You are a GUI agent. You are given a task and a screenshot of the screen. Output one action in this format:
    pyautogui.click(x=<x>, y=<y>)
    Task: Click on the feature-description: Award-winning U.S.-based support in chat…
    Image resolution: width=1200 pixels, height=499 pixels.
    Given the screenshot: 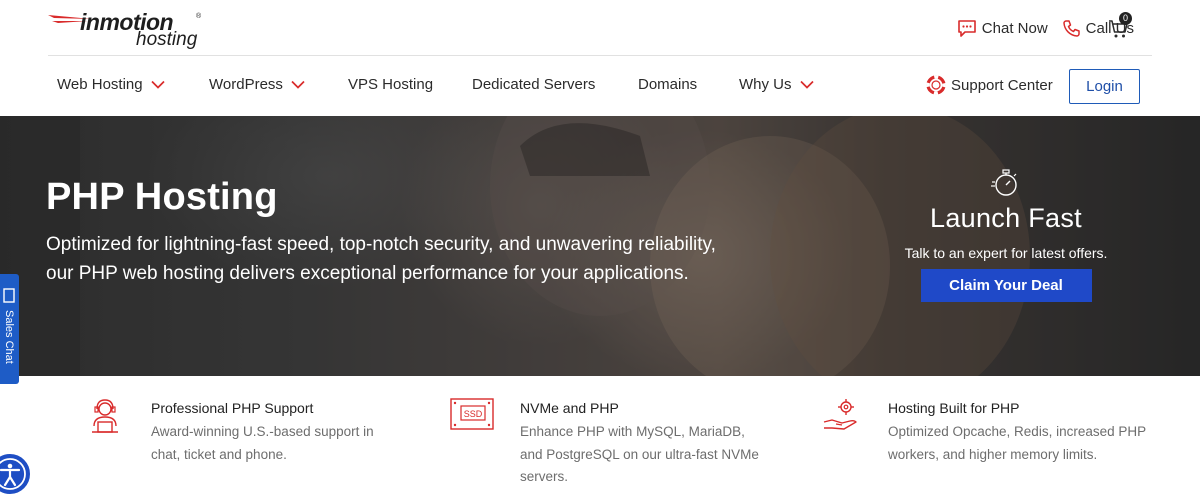 What is the action you would take?
    pyautogui.click(x=262, y=443)
    